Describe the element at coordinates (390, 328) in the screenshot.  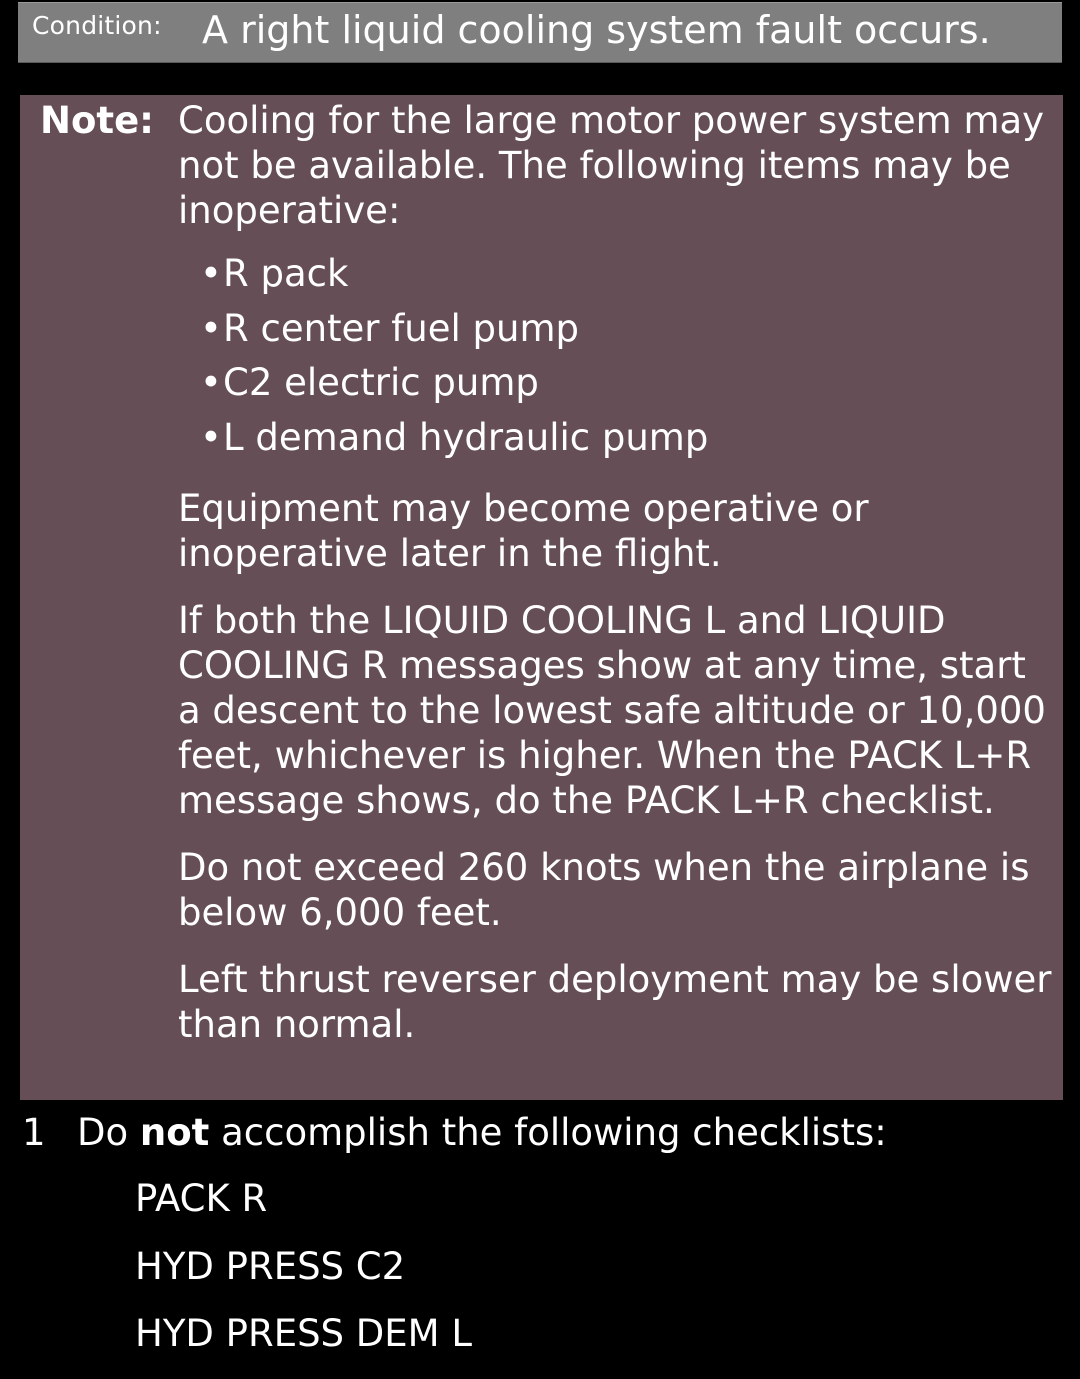
I see `list-item: • R center fuel pump` at that location.